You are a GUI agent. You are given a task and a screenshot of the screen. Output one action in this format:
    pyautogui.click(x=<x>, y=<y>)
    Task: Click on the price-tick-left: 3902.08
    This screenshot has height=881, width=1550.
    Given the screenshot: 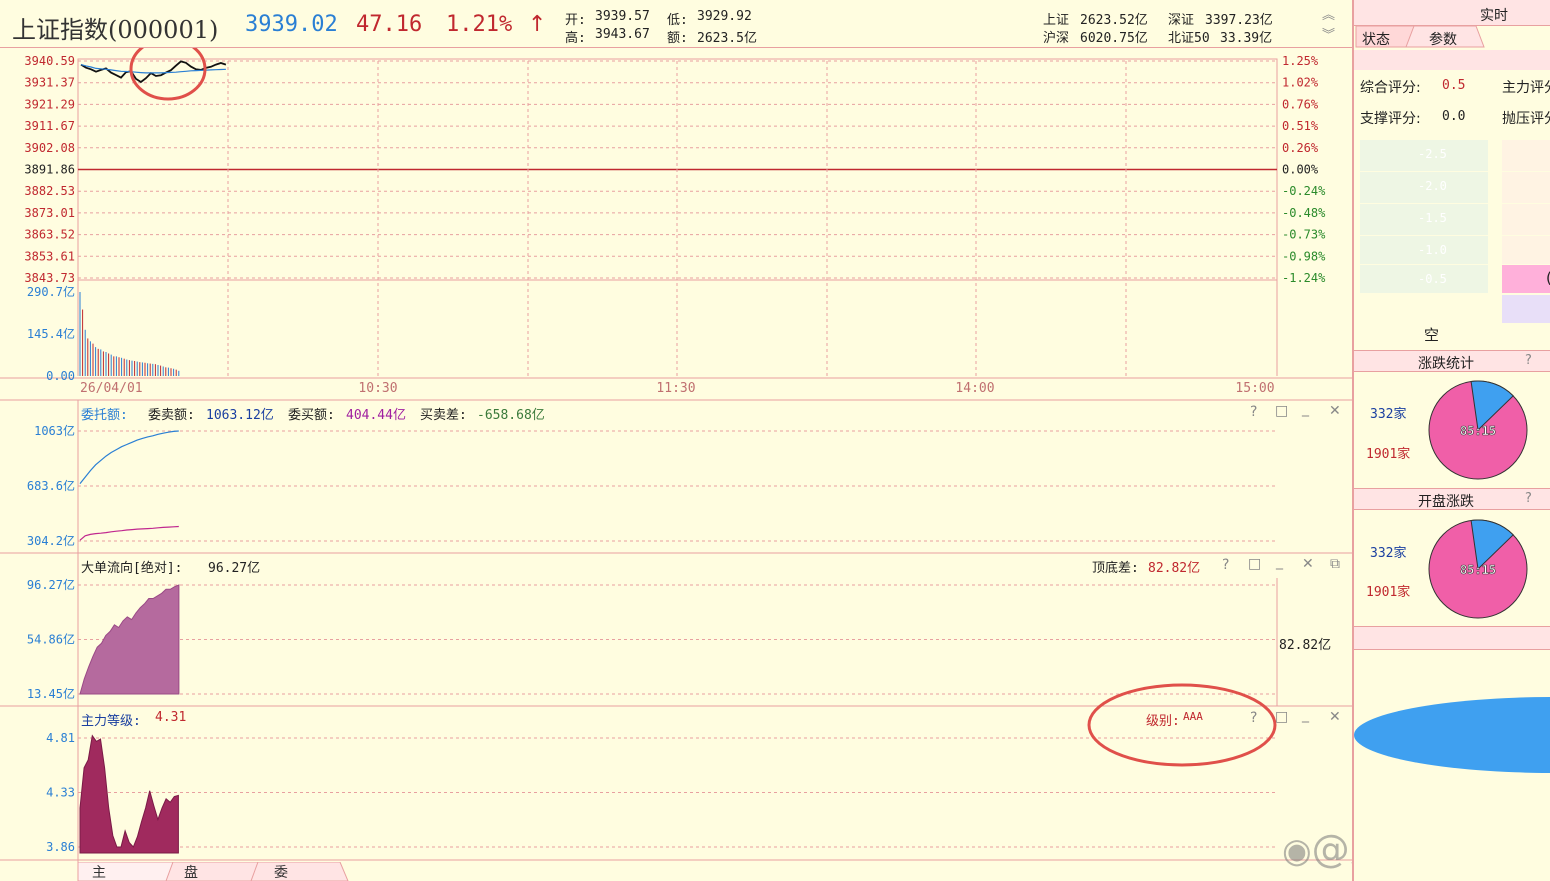 What is the action you would take?
    pyautogui.click(x=49, y=148)
    